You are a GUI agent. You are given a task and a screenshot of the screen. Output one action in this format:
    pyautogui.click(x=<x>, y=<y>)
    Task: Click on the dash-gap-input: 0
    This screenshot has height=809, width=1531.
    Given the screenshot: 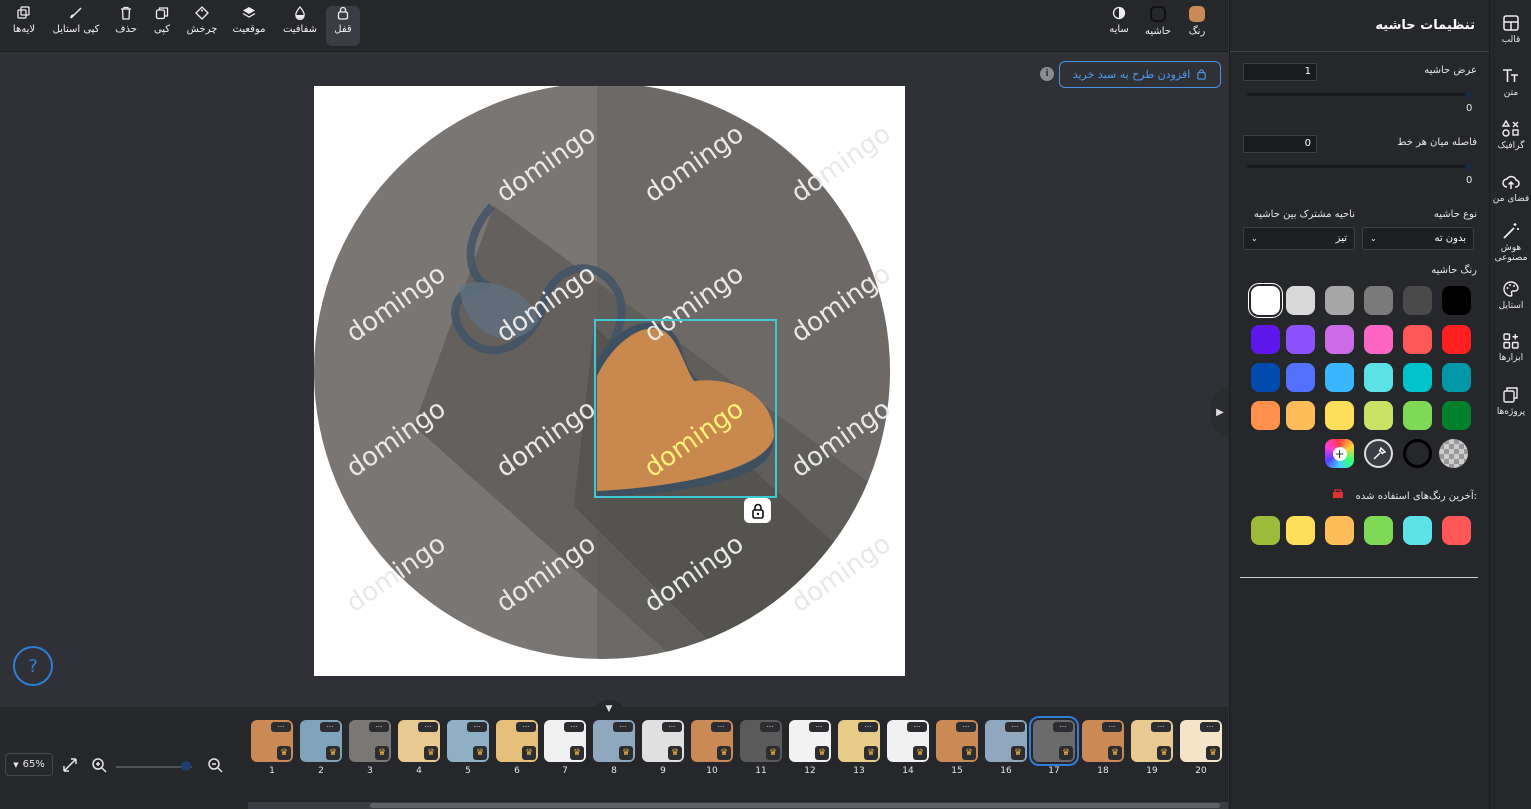 What is the action you would take?
    pyautogui.click(x=1280, y=144)
    